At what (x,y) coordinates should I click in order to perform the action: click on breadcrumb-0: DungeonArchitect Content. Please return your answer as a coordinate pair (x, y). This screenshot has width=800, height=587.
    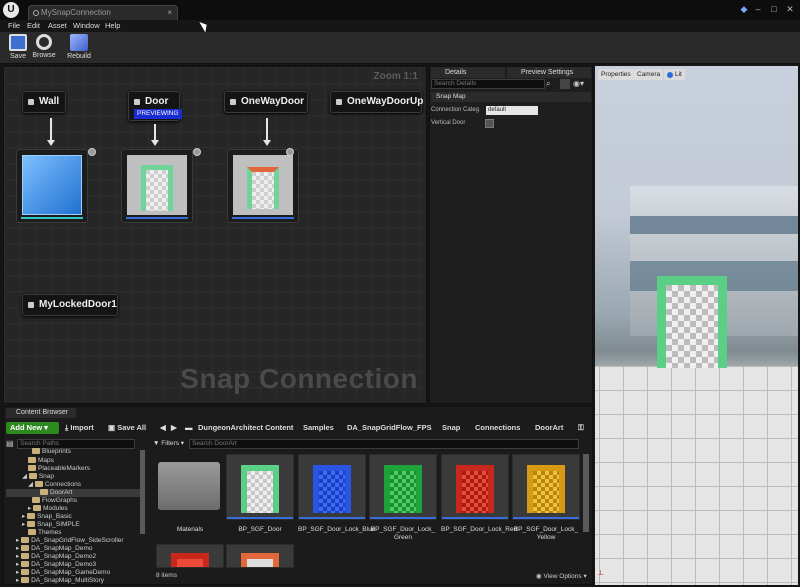
    Looking at the image, I should click on (245, 428).